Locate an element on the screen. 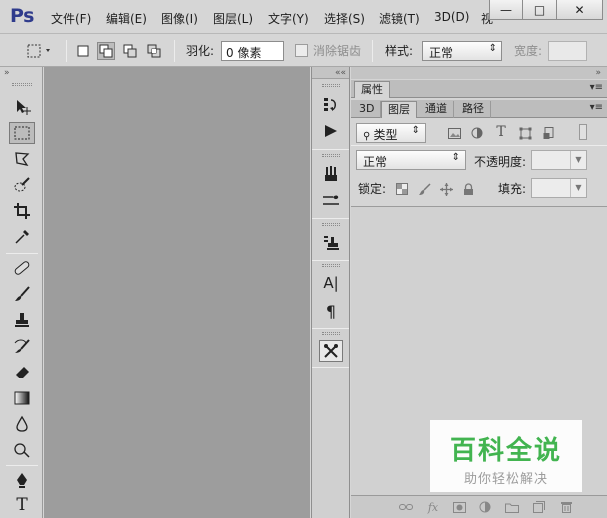 Image resolution: width=607 pixels, height=518 pixels. eyedropper-tool is located at coordinates (22, 237).